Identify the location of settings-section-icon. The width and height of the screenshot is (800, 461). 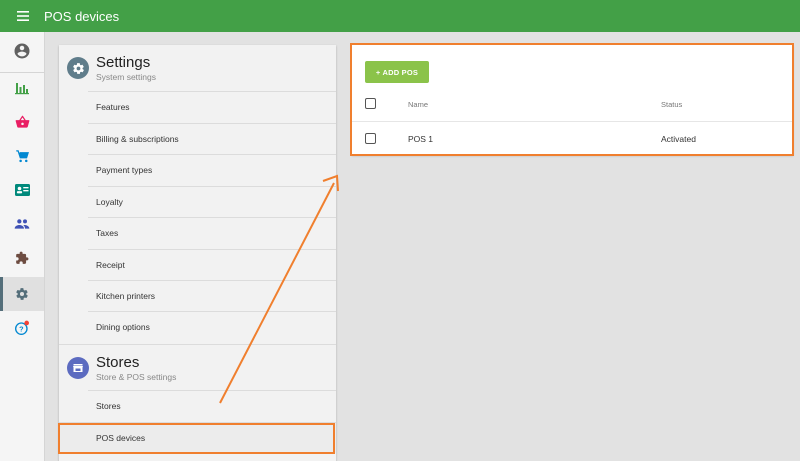
(78, 68).